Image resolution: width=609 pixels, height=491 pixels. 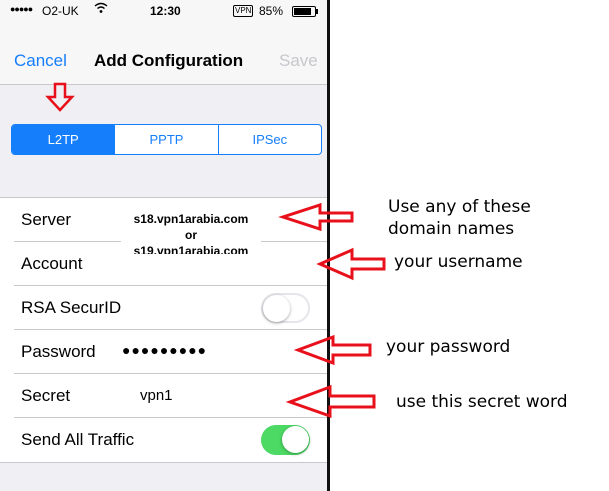 What do you see at coordinates (451, 229) in the screenshot?
I see `annotation-server-line2: domain names` at bounding box center [451, 229].